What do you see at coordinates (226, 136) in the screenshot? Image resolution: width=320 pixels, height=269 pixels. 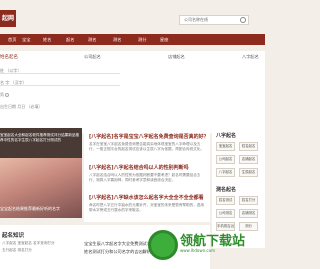 I see `sidebar-heading: 八字起名` at bounding box center [226, 136].